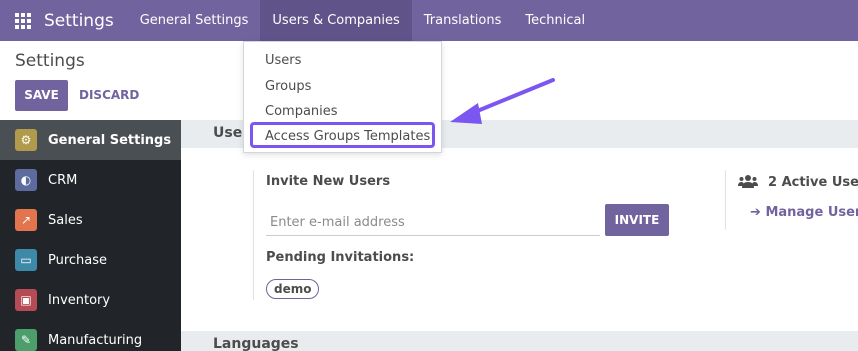 This screenshot has height=351, width=858. Describe the element at coordinates (26, 340) in the screenshot. I see `wrench-icon: ✎` at that location.